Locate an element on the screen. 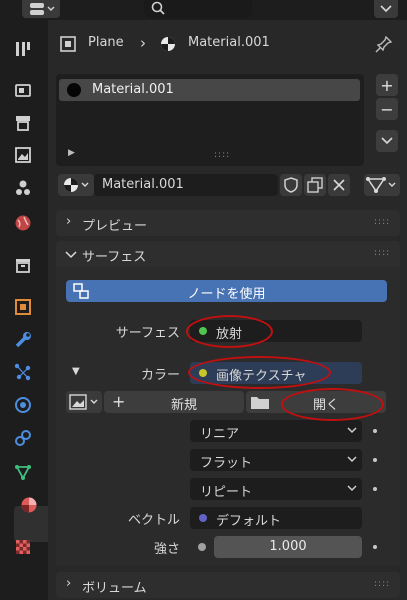 This screenshot has height=600, width=407. fake-user-button is located at coordinates (291, 185).